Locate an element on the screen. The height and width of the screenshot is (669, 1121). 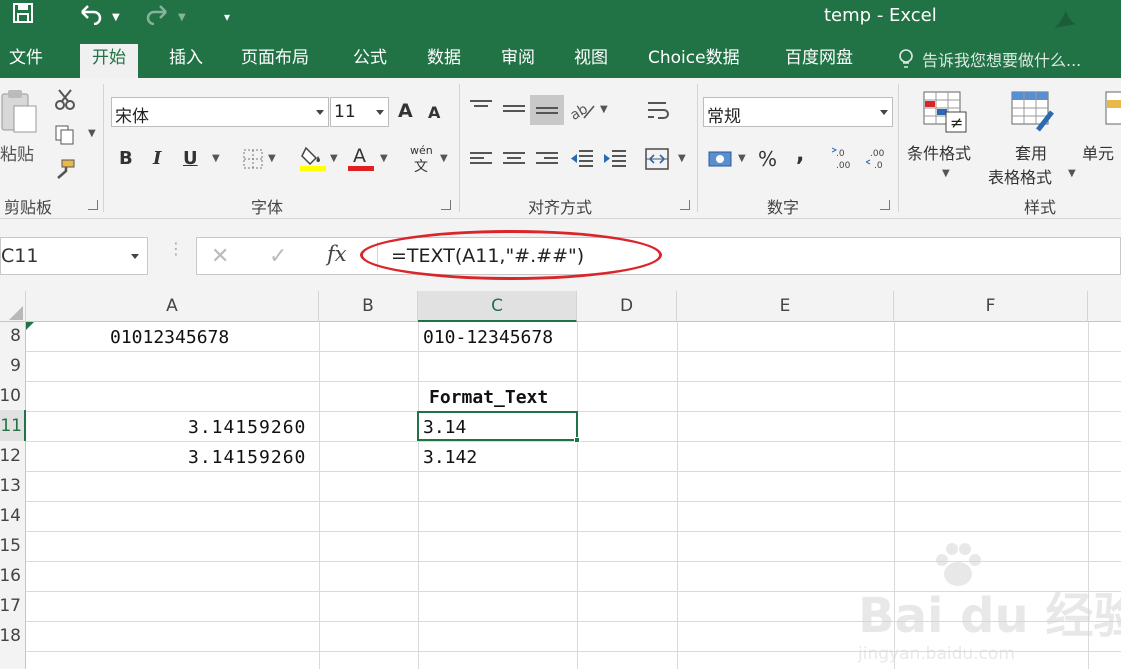
row-header-8: 8 is located at coordinates (10, 336).